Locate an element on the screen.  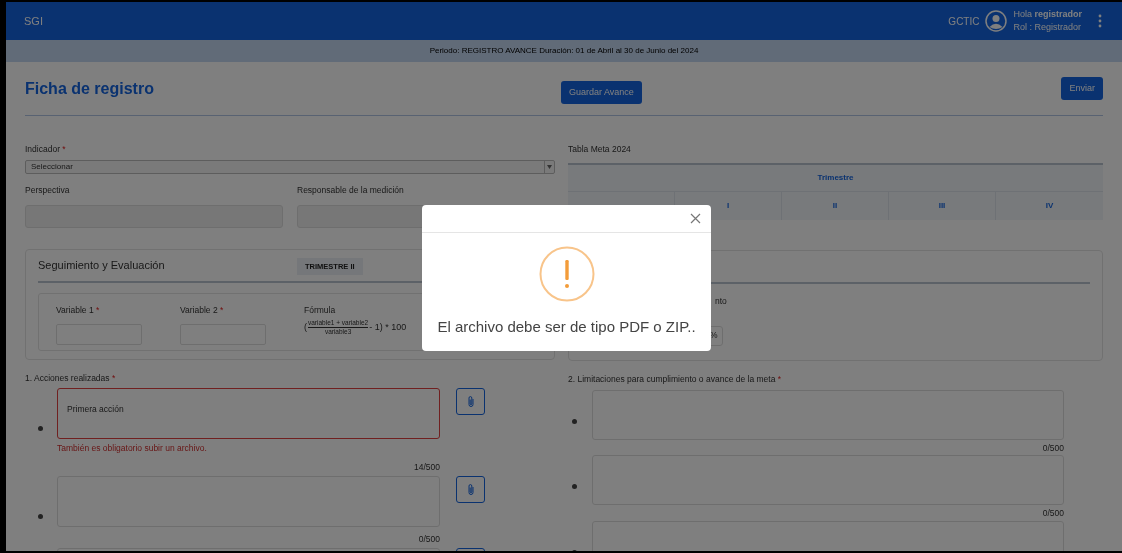
field-label: Responsable de la medición is located at coordinates (351, 190).